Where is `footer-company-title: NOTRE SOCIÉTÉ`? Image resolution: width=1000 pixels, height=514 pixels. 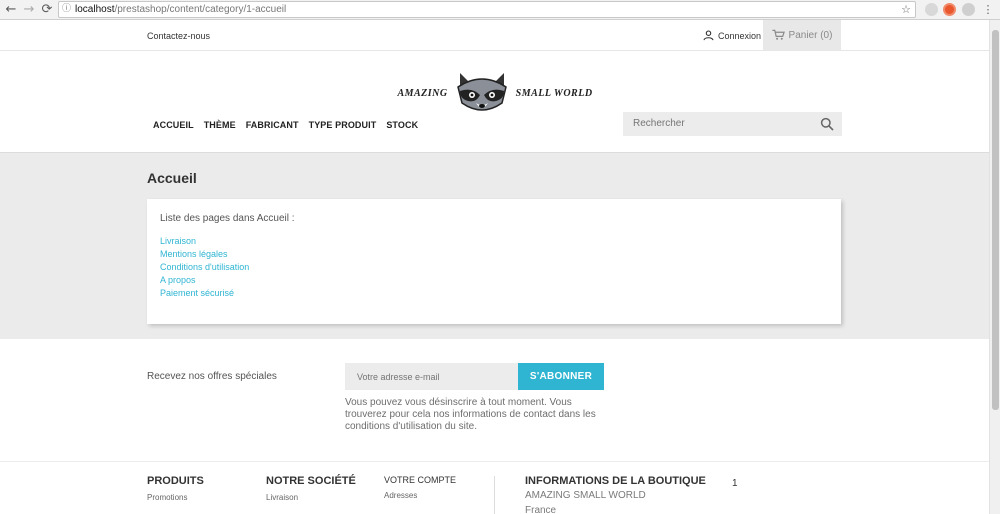 footer-company-title: NOTRE SOCIÉTÉ is located at coordinates (311, 481).